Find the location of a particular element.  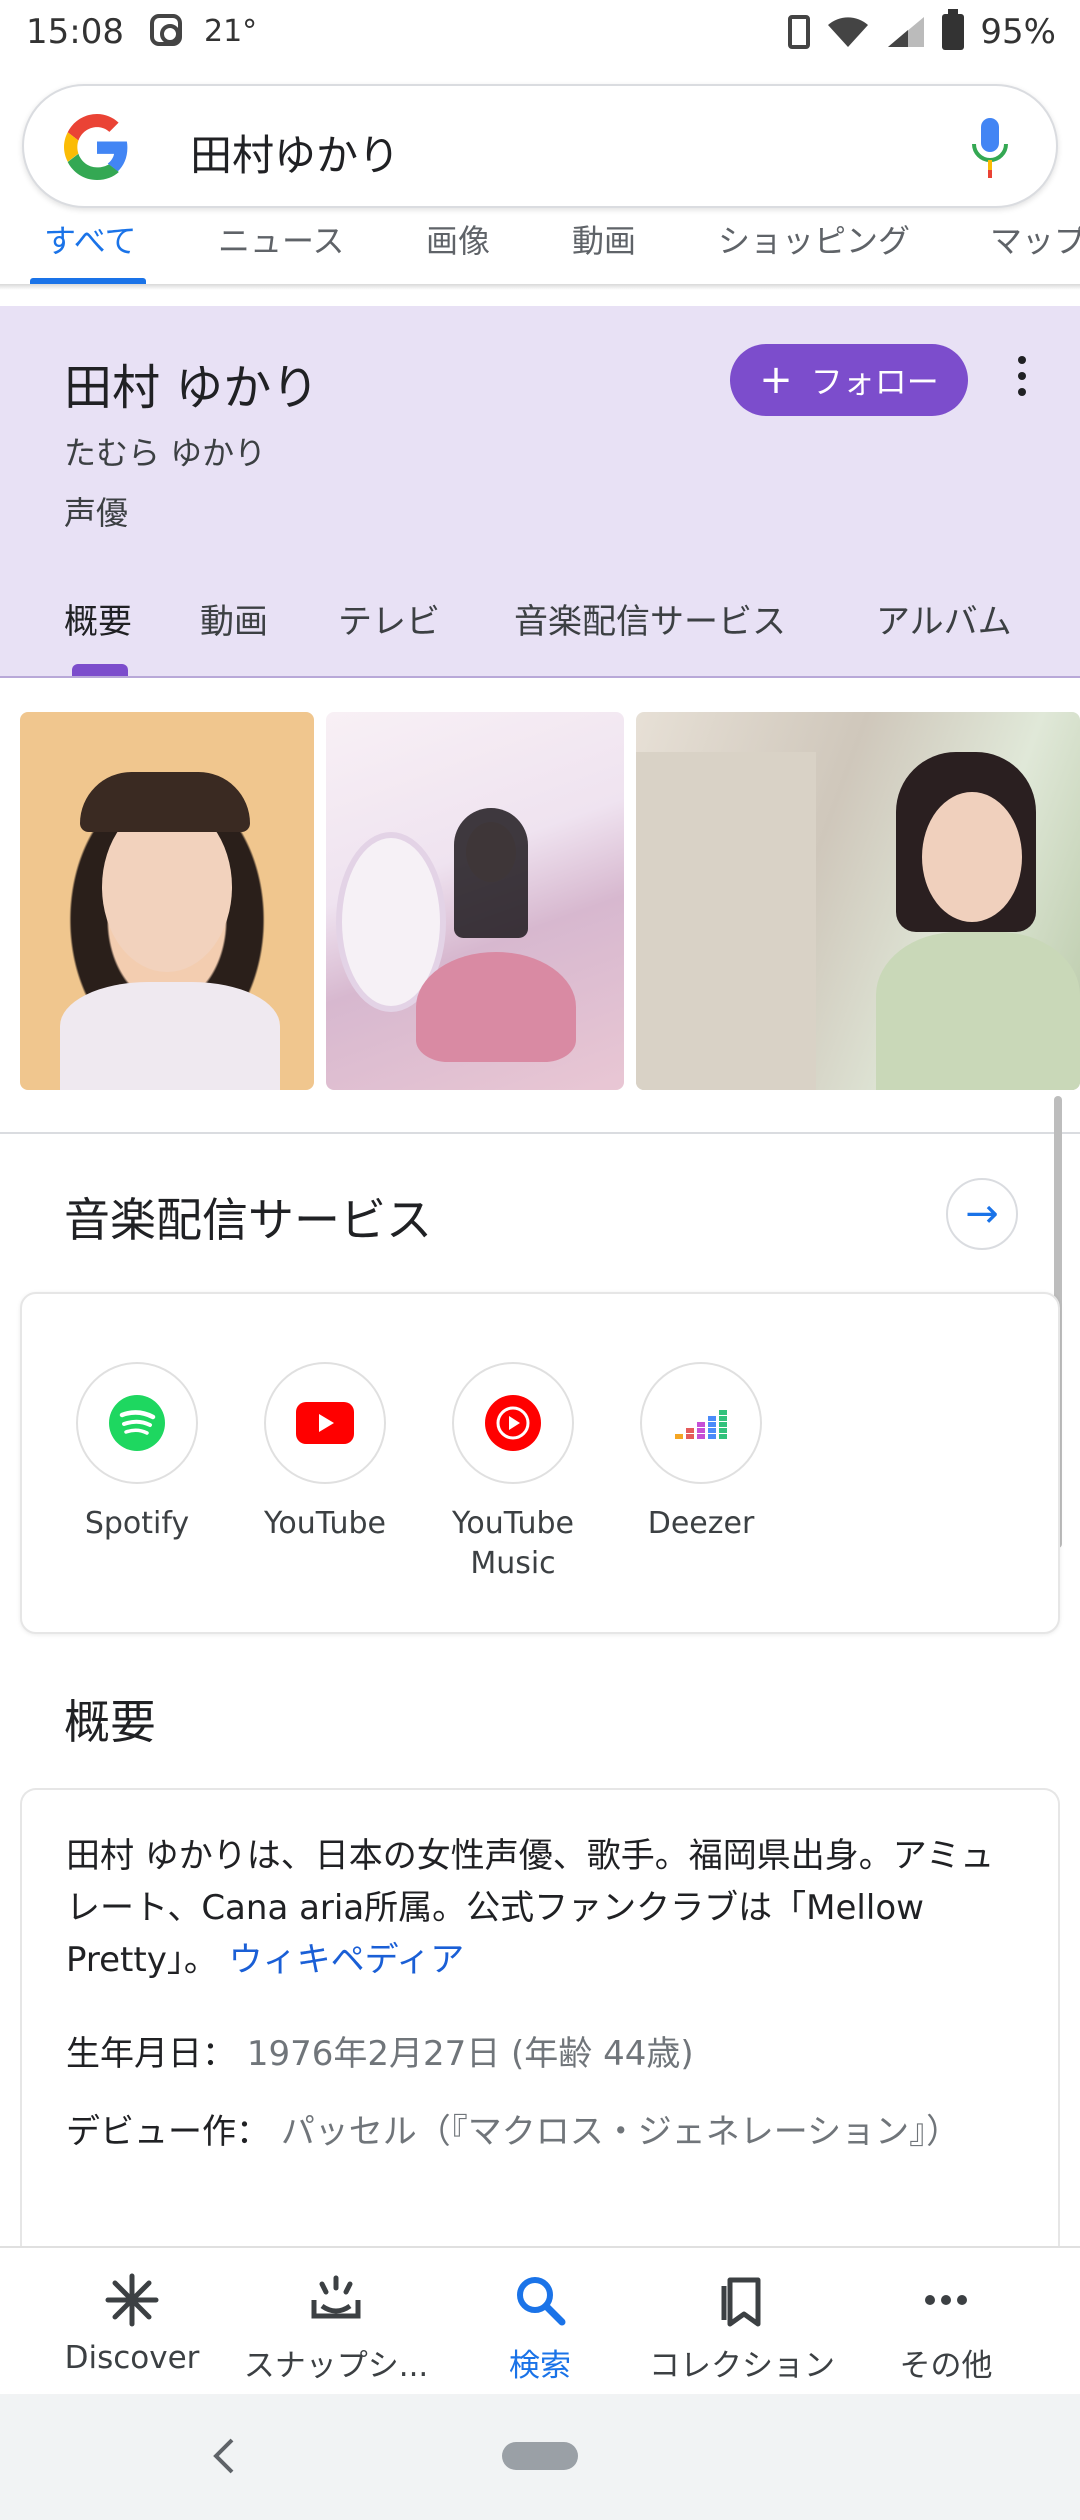

bottom-navigation: Discover スナップシ... 検索 コレクション その他 is located at coordinates (540, 2320).